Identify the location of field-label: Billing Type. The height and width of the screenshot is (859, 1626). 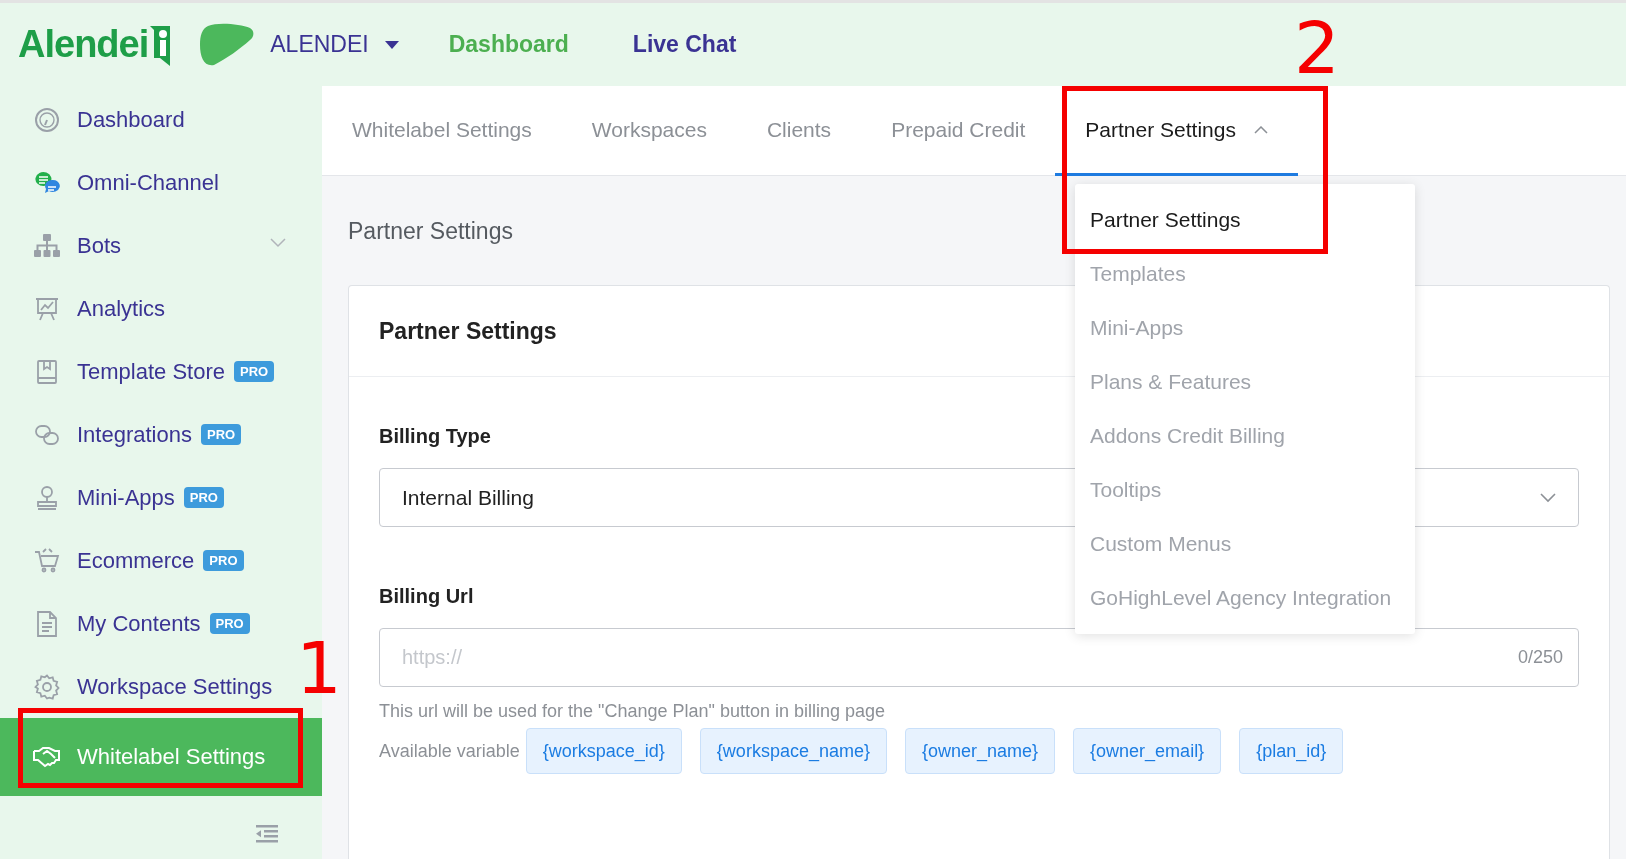
(435, 436).